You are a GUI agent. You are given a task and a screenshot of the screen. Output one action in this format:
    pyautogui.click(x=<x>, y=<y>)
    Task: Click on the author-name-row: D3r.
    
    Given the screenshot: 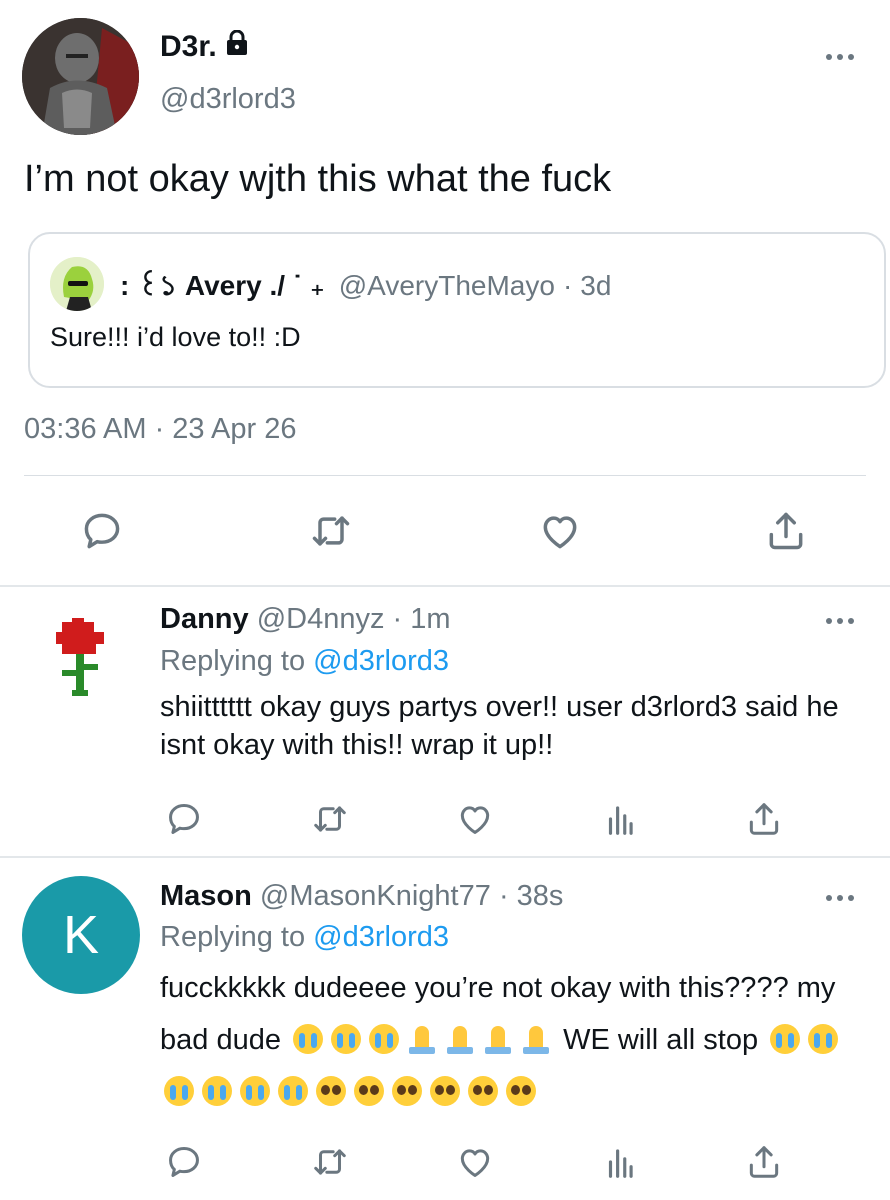 What is the action you would take?
    pyautogui.click(x=204, y=46)
    